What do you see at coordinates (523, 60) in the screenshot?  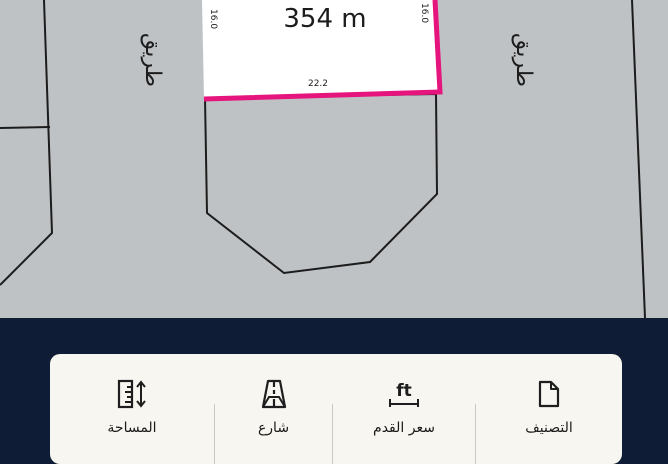 I see `street-name-right: طريق` at bounding box center [523, 60].